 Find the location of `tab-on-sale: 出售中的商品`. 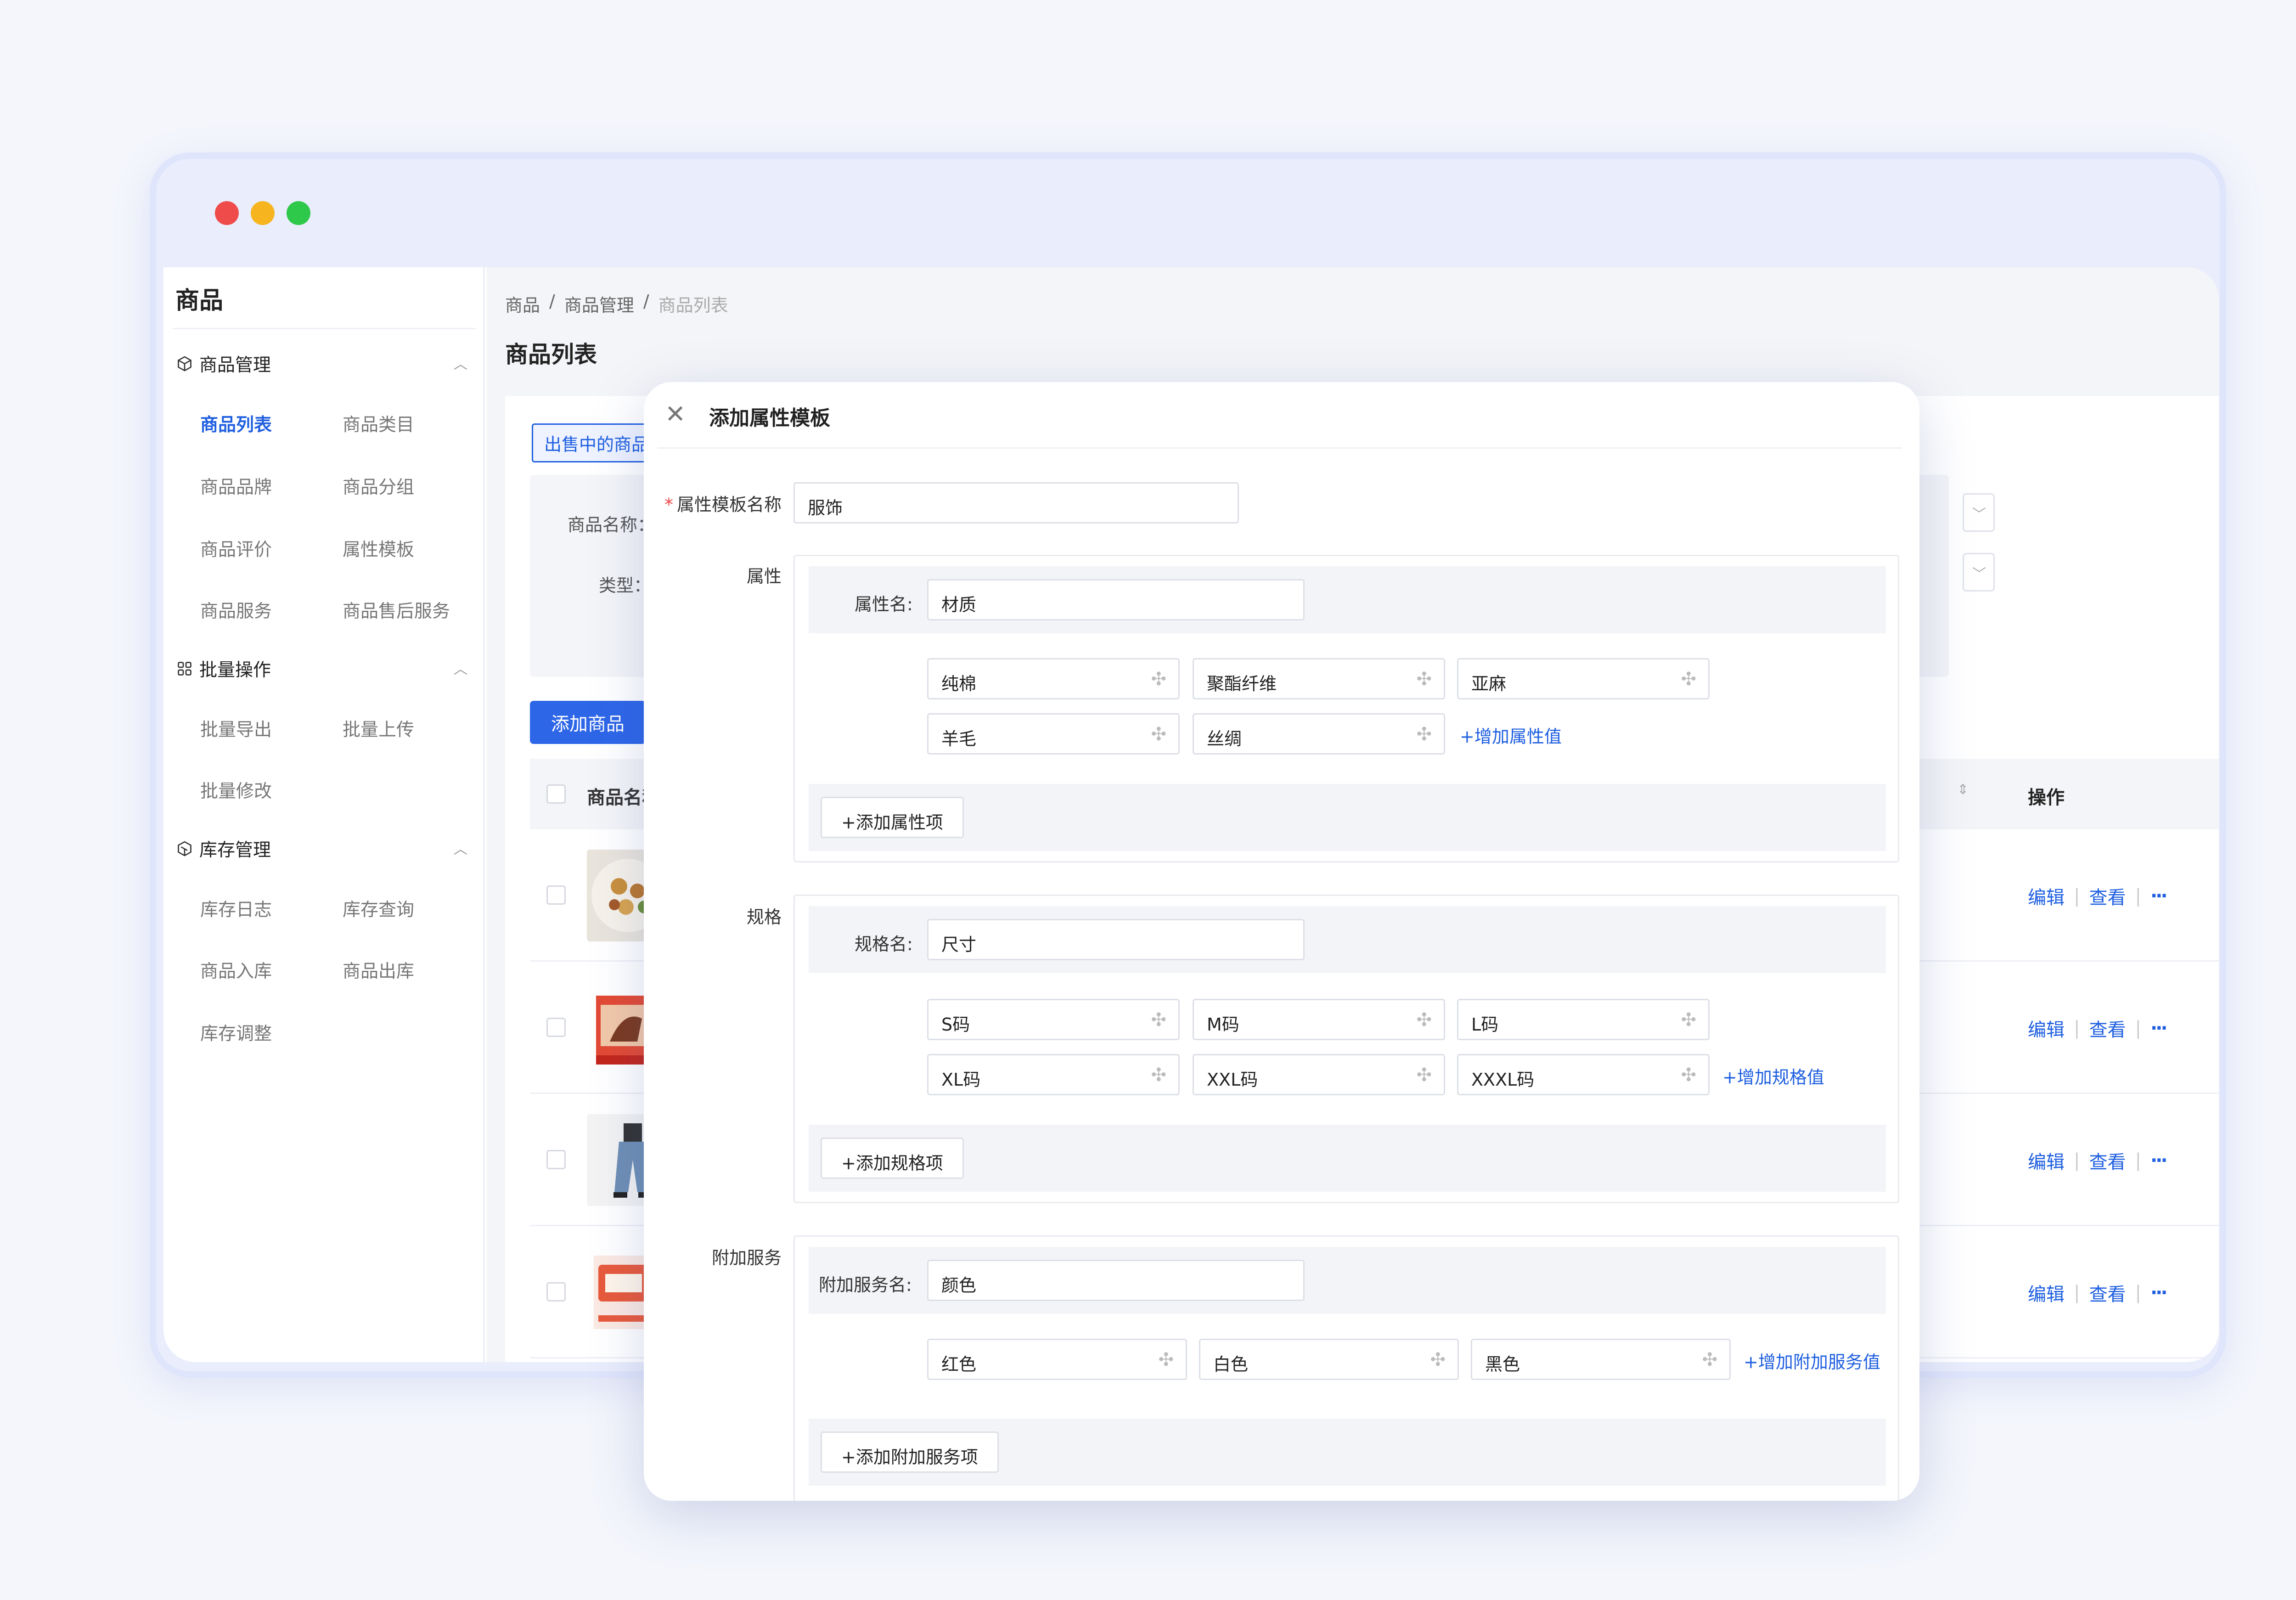

tab-on-sale: 出售中的商品 is located at coordinates (597, 443).